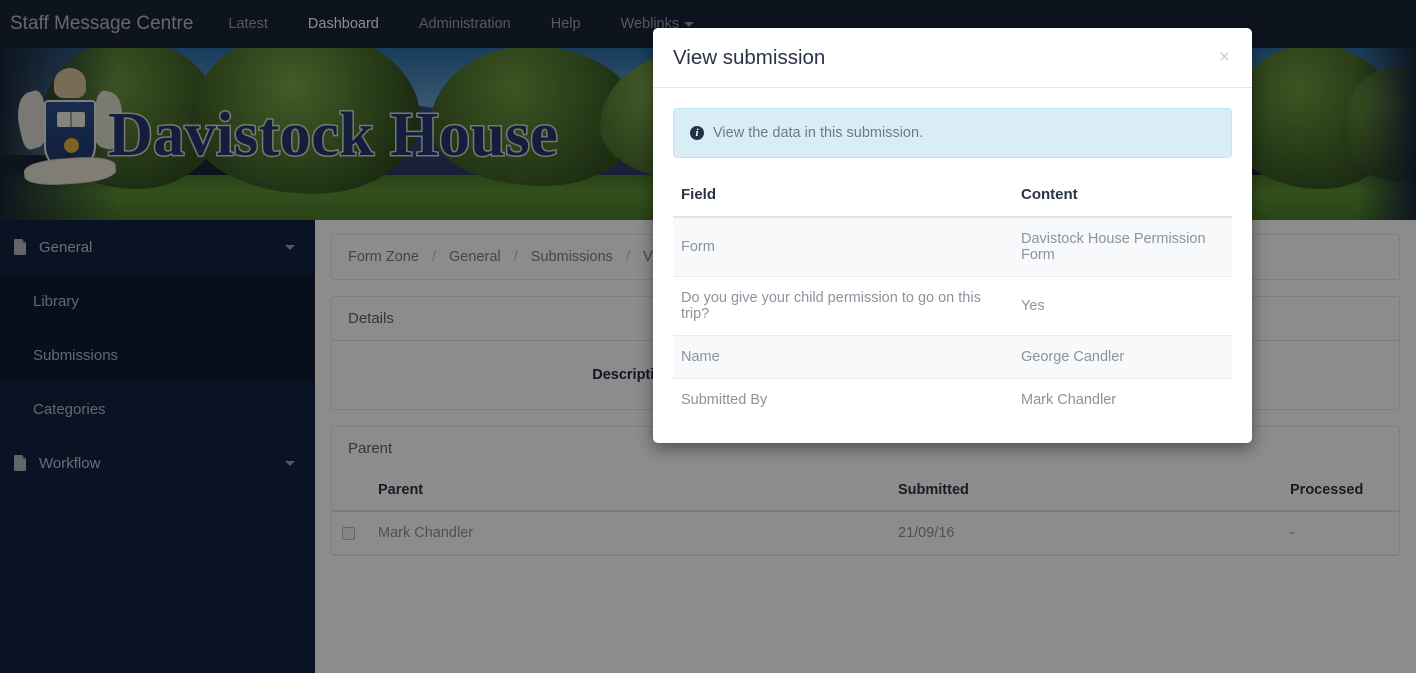 The image size is (1416, 673). Describe the element at coordinates (749, 57) in the screenshot. I see `modal-title: View submission` at that location.